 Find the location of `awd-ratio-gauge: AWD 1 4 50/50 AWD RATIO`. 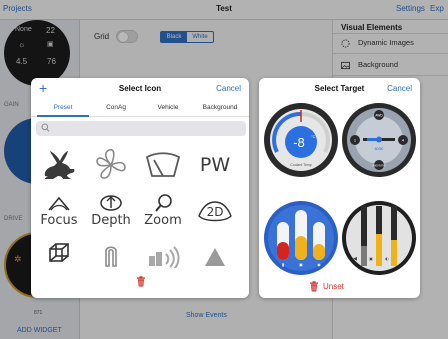

awd-ratio-gauge: AWD 1 4 50/50 AWD RATIO is located at coordinates (379, 140).